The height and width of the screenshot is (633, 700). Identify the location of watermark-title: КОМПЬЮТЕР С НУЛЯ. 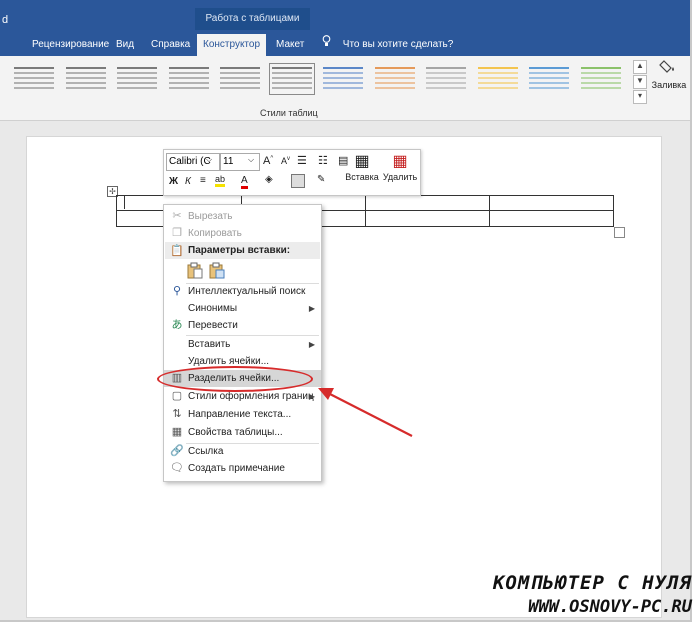
(592, 583).